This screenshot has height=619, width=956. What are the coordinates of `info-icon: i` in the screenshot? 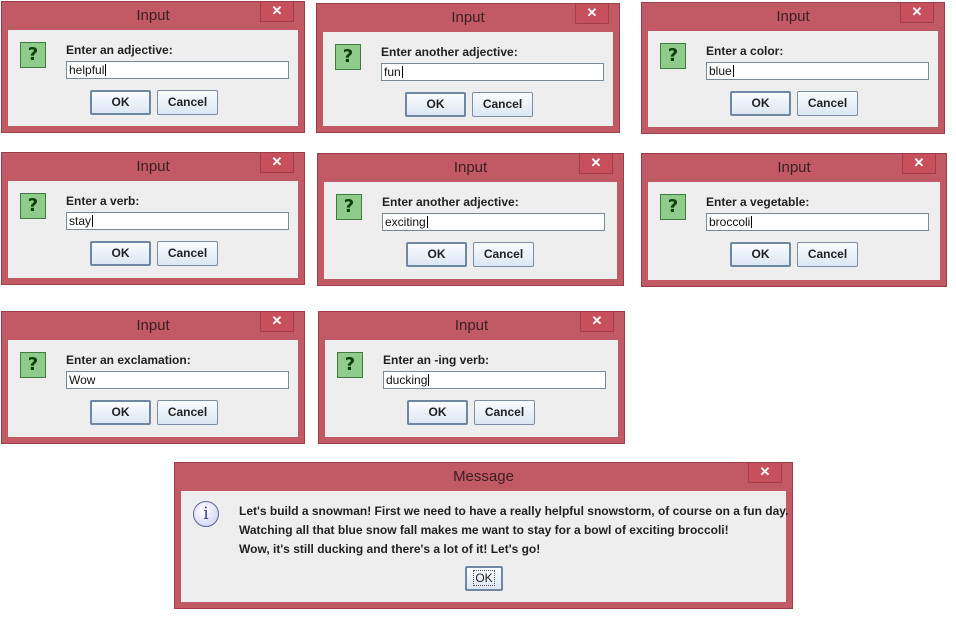 It's located at (206, 514).